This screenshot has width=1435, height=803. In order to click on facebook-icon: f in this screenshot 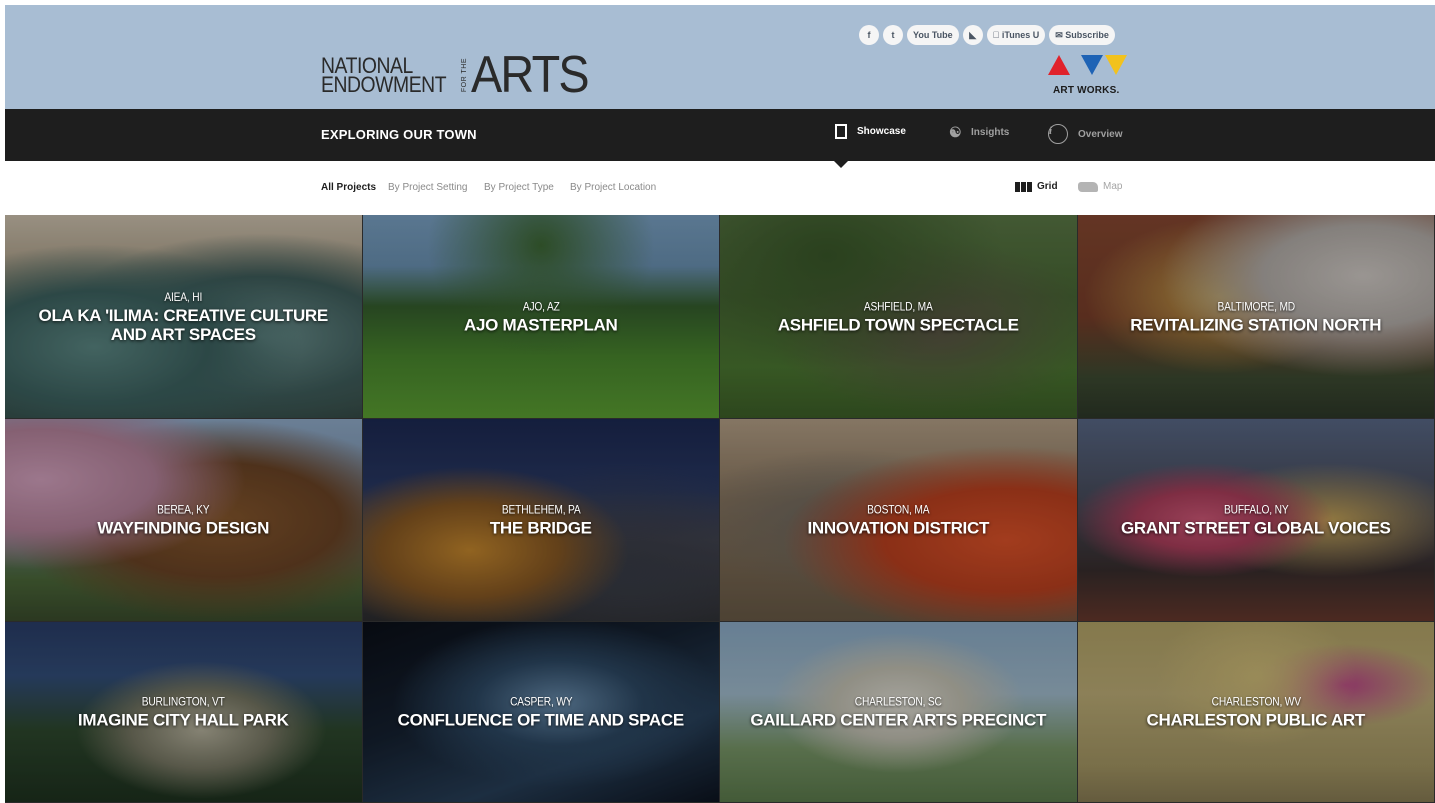, I will do `click(869, 35)`.